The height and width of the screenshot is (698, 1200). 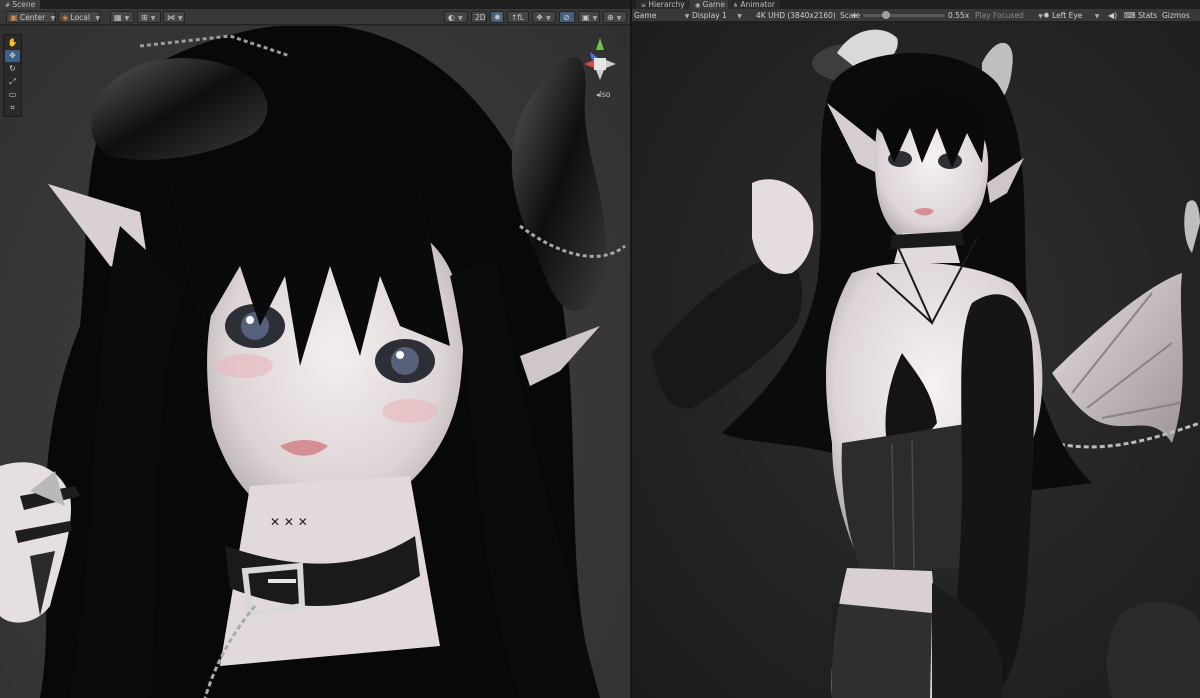 I want to click on audio-fx-toggle: ↑fL, so click(x=518, y=17).